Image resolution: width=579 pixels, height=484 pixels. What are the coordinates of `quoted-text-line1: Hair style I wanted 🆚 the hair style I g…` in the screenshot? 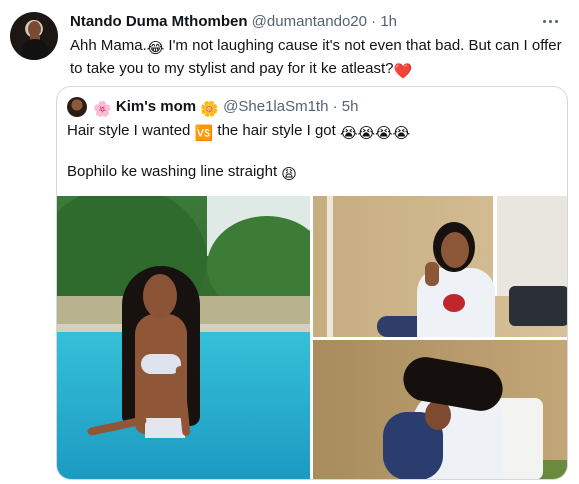 It's located at (238, 132).